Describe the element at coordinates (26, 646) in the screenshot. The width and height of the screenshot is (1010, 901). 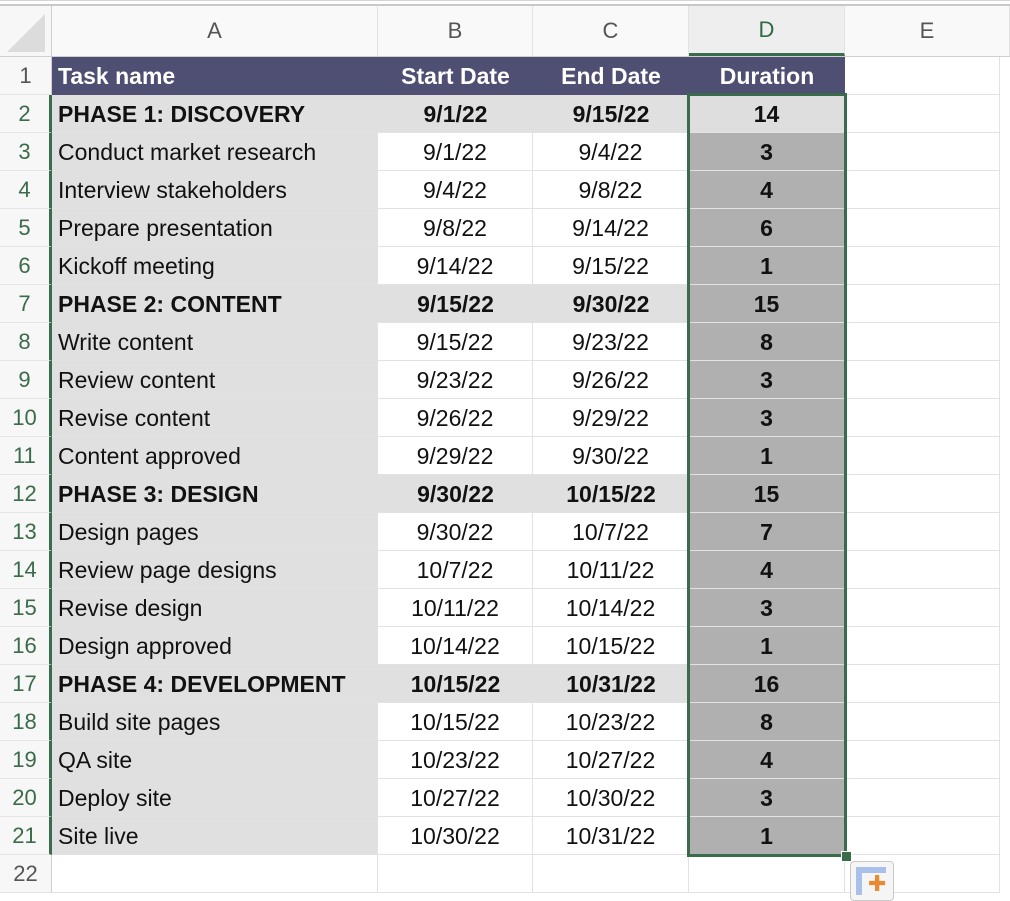
I see `row-number: 16` at that location.